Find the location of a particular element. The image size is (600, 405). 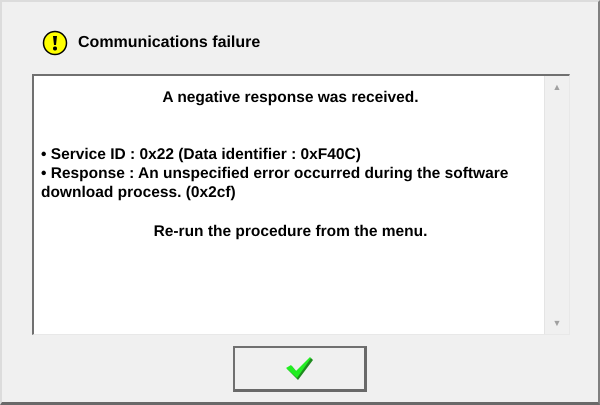

warning-icon is located at coordinates (55, 43).